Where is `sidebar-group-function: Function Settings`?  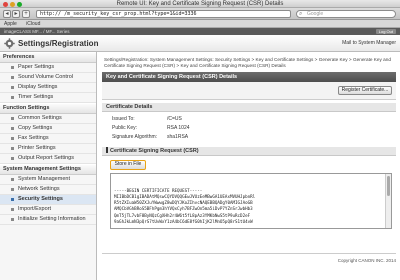
sidebar-group-function: Function Settings is located at coordinates (48, 108).